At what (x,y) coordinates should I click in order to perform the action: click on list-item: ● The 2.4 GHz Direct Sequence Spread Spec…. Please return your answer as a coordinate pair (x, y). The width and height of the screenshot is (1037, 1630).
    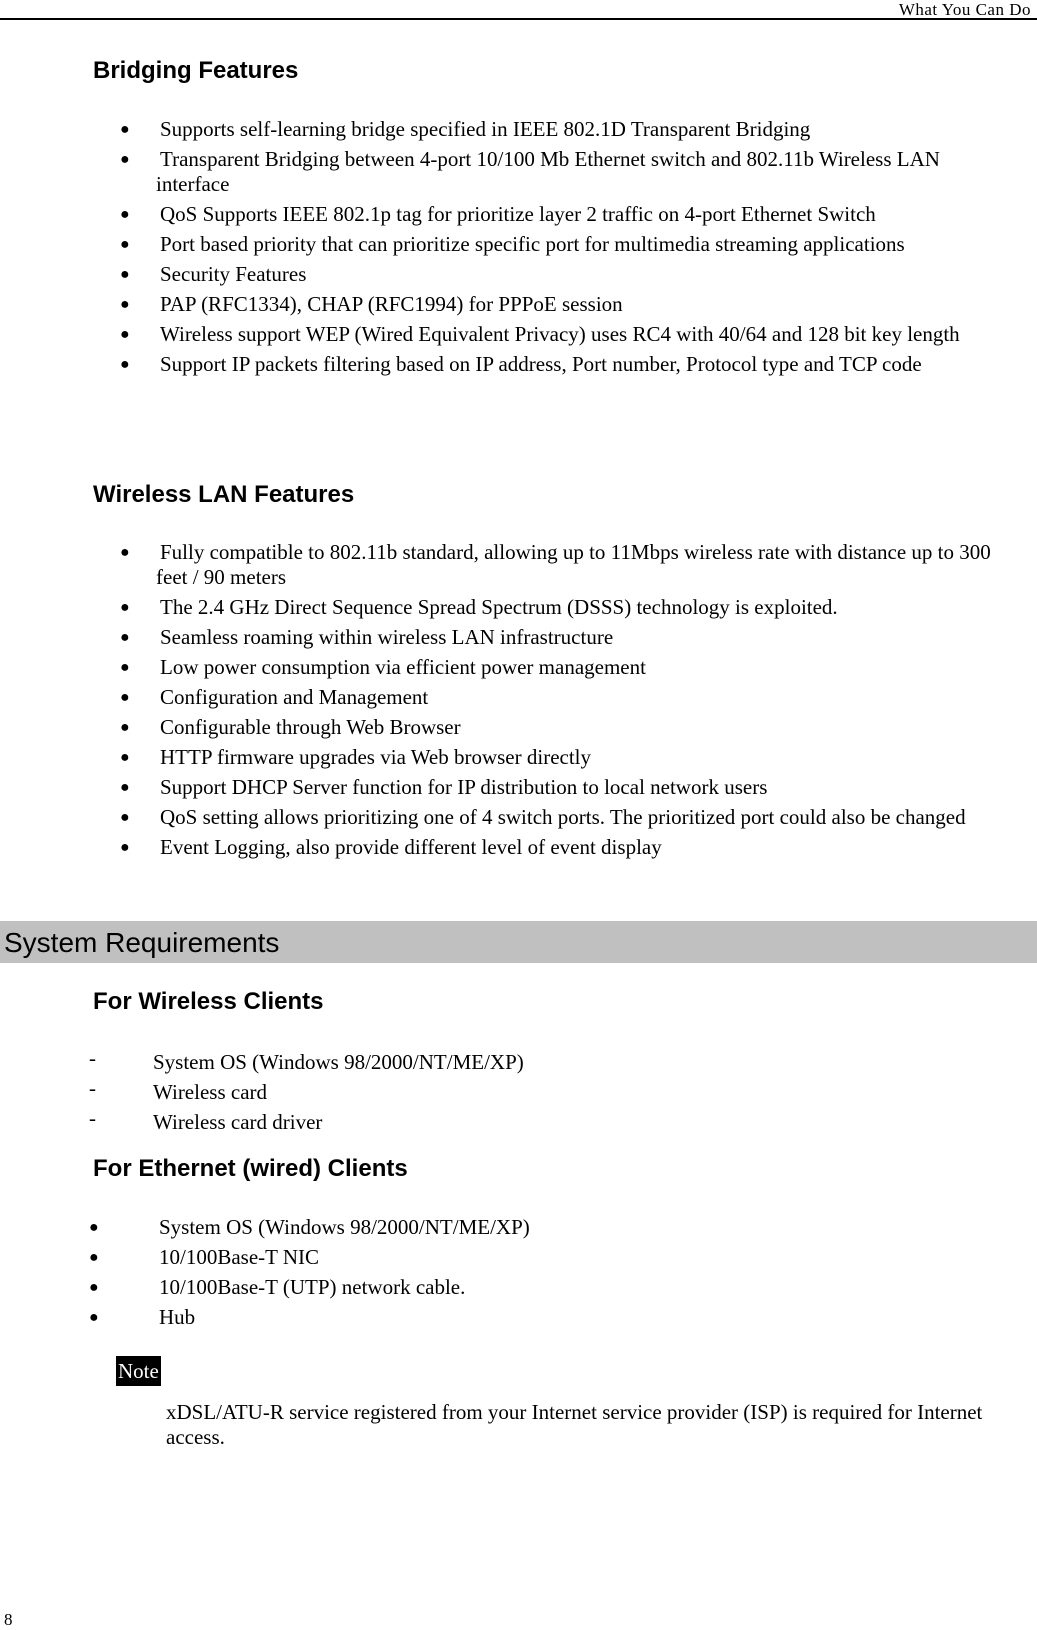
    Looking at the image, I should click on (498, 607).